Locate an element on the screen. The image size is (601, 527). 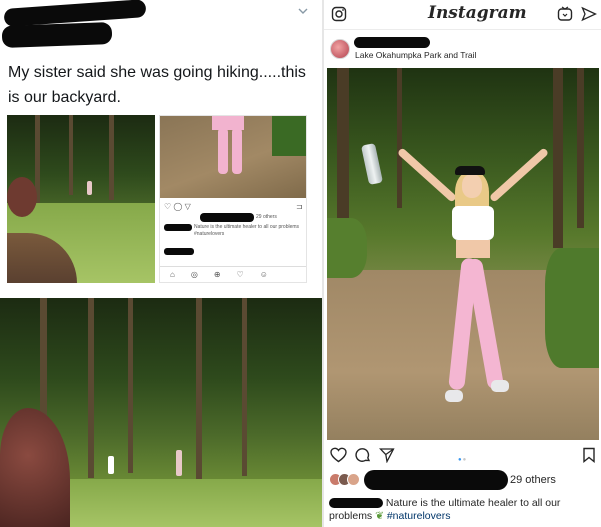
carousel-dots: ●● is located at coordinates (463, 460).